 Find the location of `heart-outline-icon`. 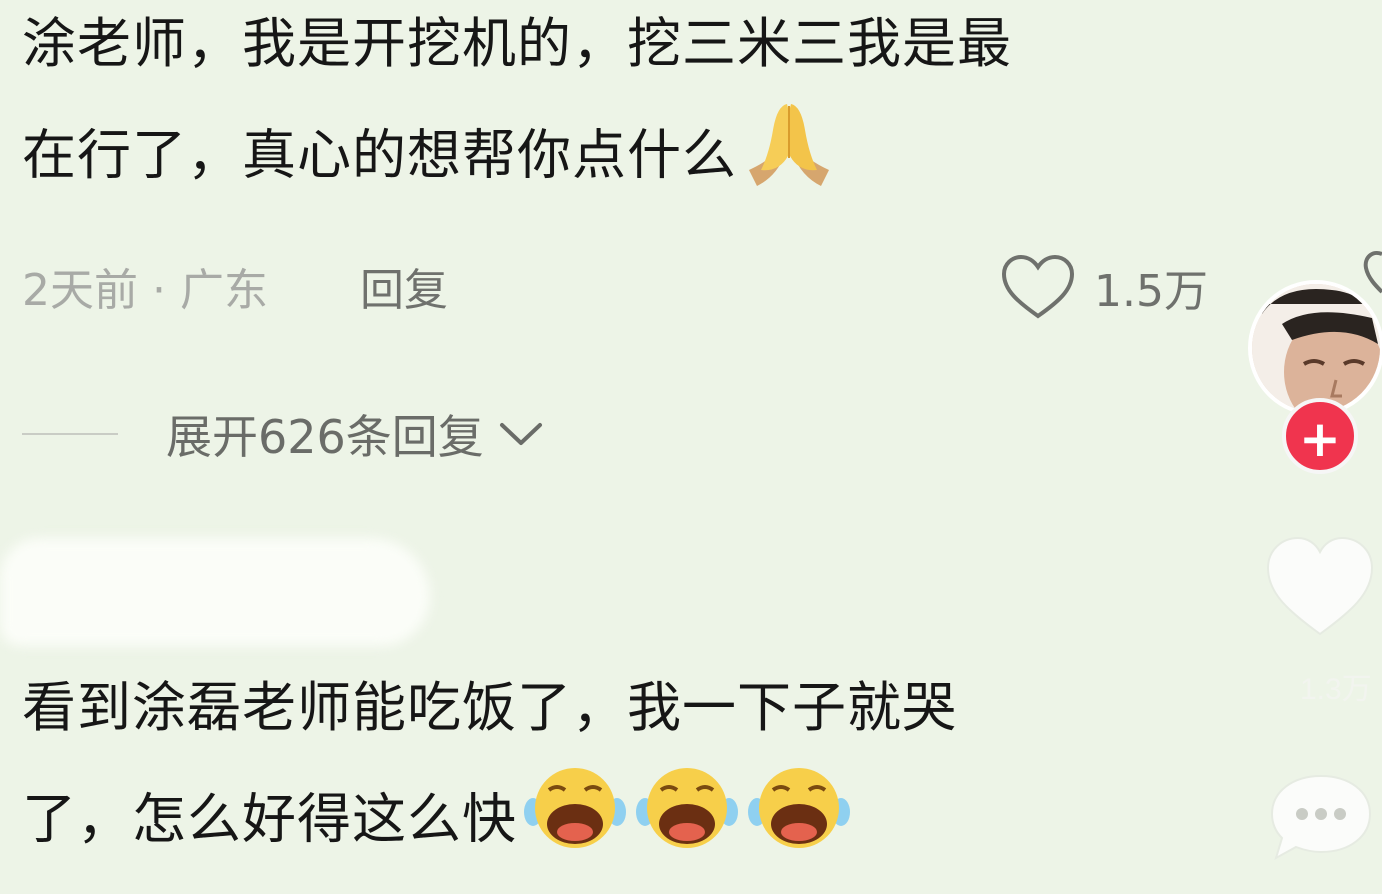

heart-outline-icon is located at coordinates (1038, 286).